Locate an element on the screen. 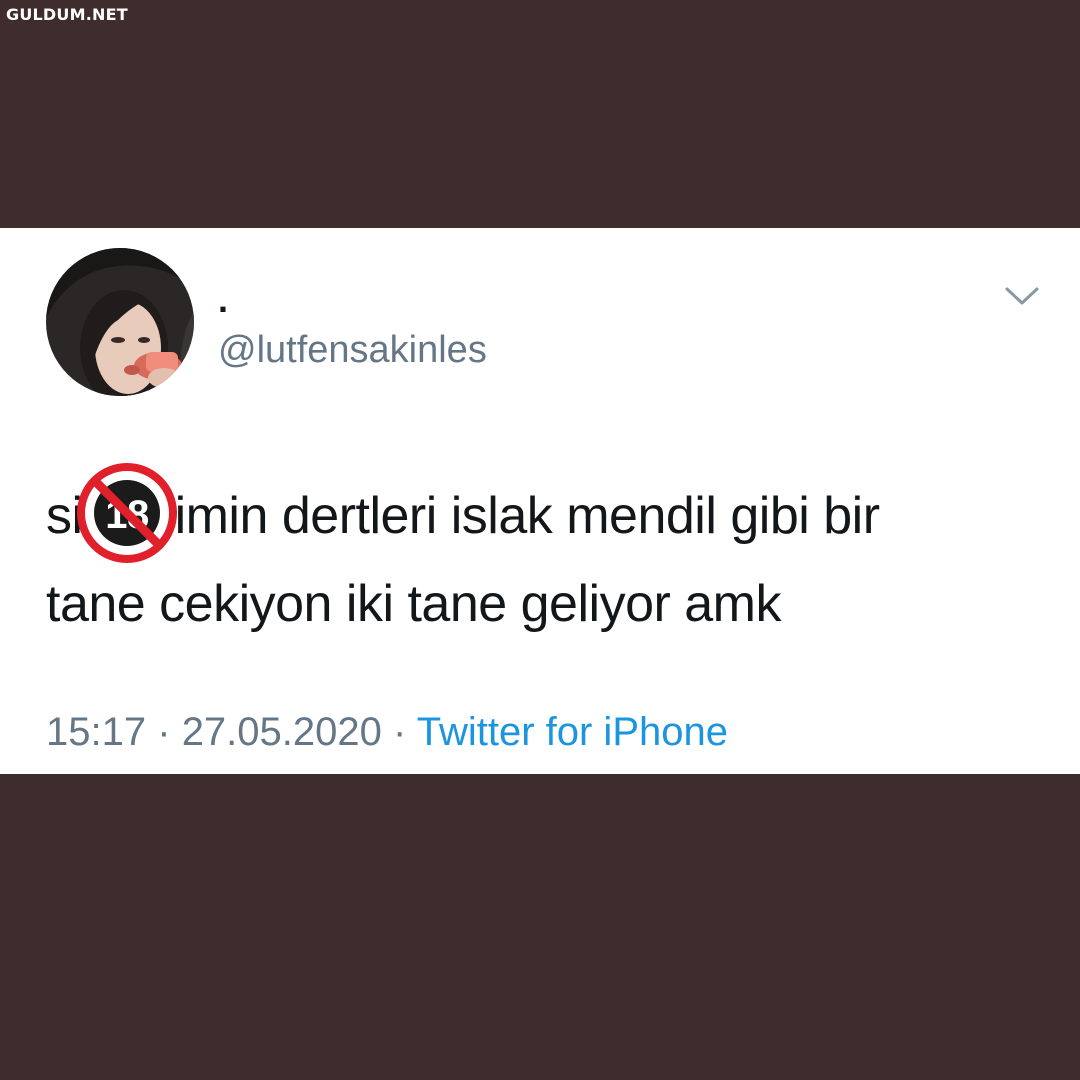  avatar-photo is located at coordinates (120, 322).